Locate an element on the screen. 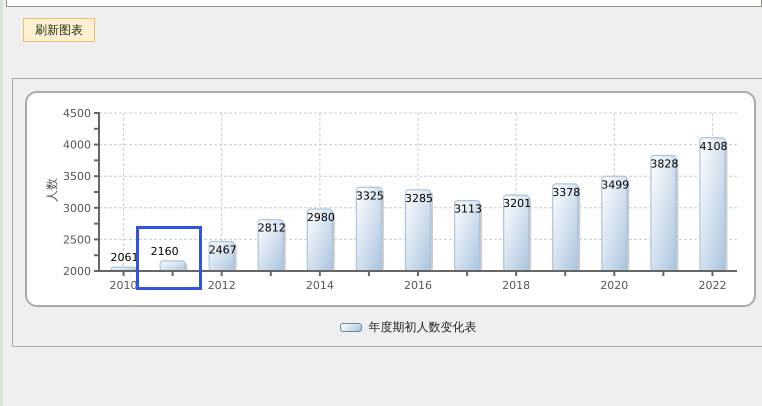  x-tick-label: 2012 is located at coordinates (222, 285).